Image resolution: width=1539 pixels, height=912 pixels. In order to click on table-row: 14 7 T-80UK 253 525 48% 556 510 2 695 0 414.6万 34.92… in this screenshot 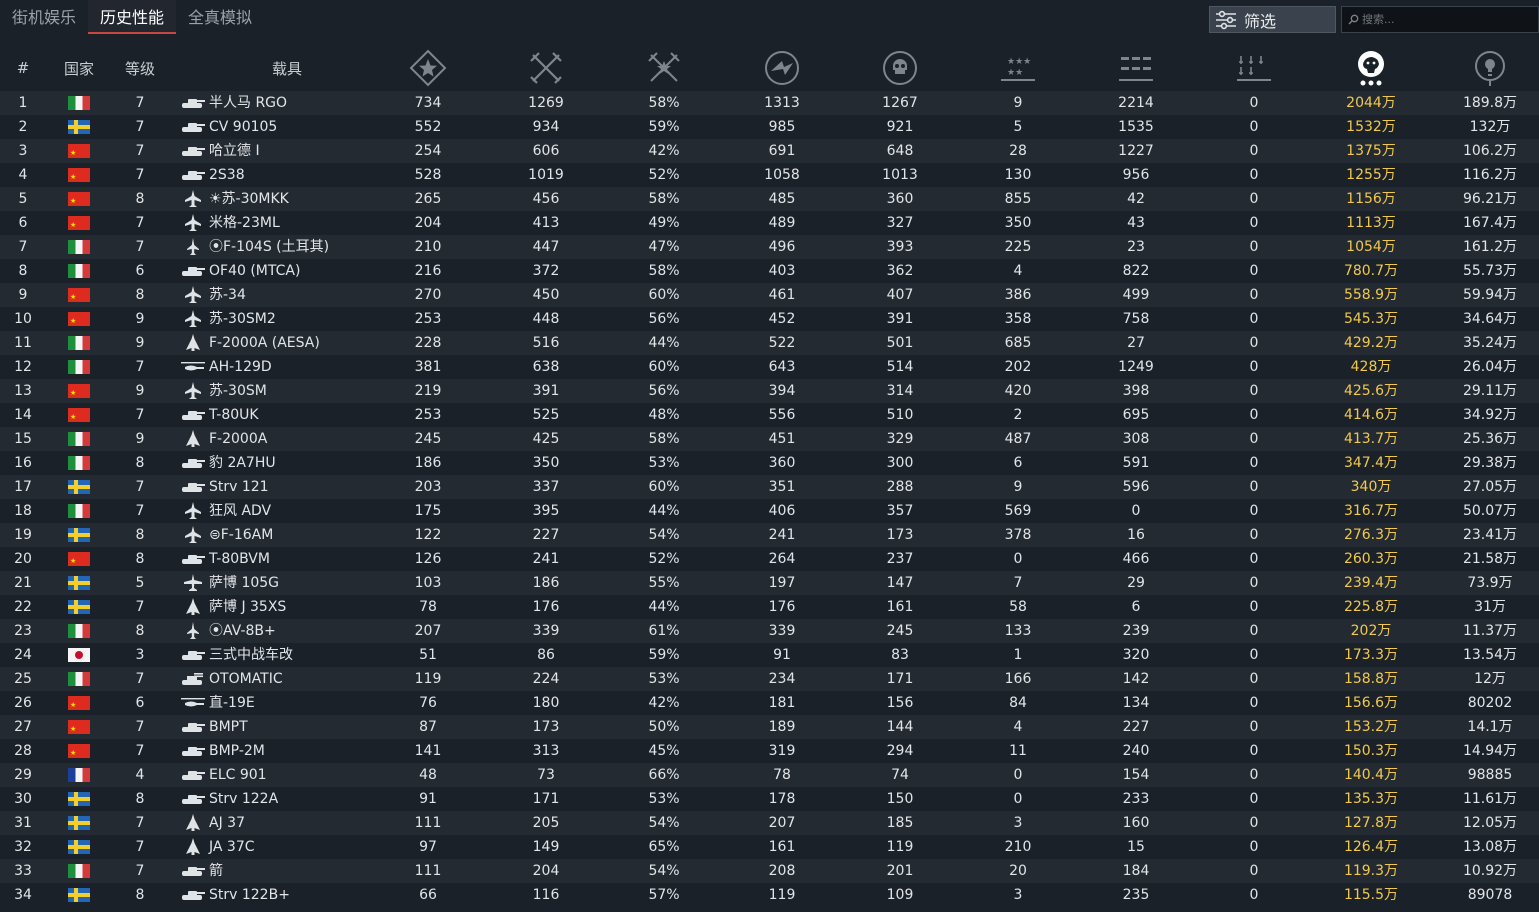, I will do `click(769, 416)`.